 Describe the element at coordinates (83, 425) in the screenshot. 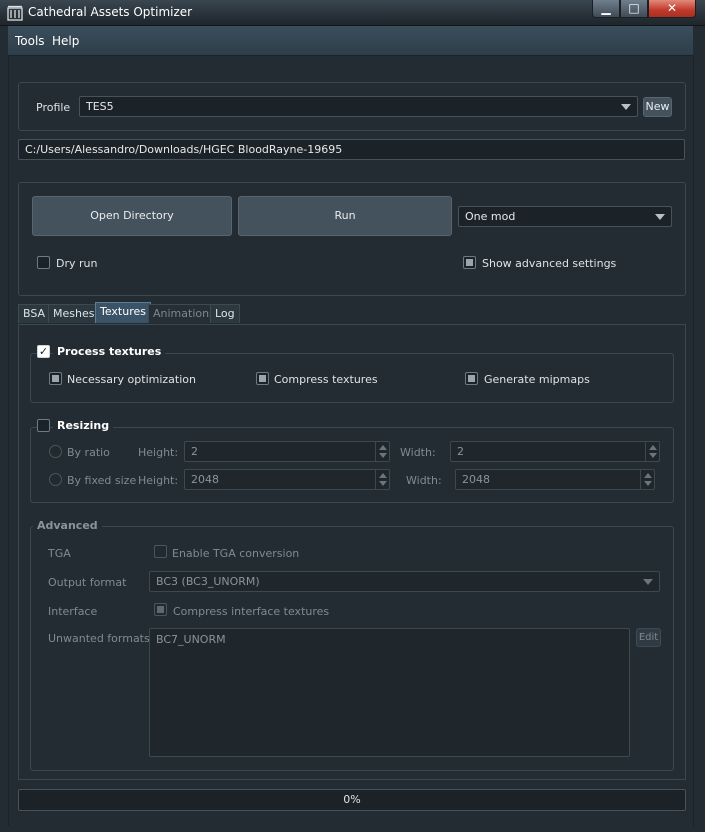

I see `resizing-title: Resizing` at that location.